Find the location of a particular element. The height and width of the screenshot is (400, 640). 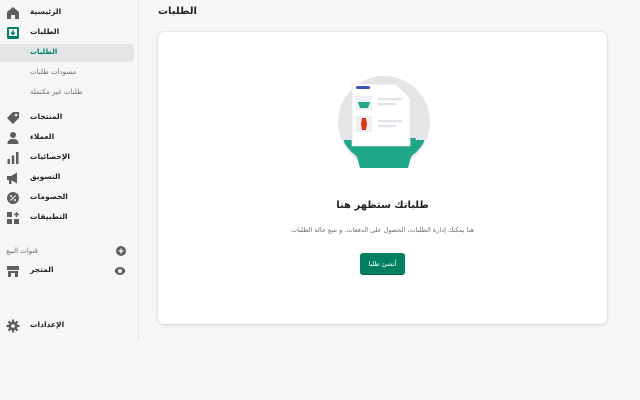

sidebar-item-label: العملاء is located at coordinates (42, 136).